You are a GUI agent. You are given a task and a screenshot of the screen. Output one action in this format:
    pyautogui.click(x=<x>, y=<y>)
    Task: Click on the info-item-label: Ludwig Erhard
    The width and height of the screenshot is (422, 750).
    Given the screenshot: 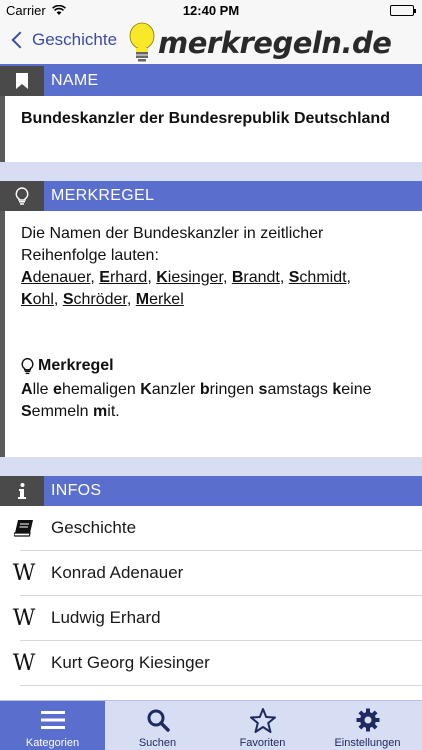 What is the action you would take?
    pyautogui.click(x=106, y=617)
    